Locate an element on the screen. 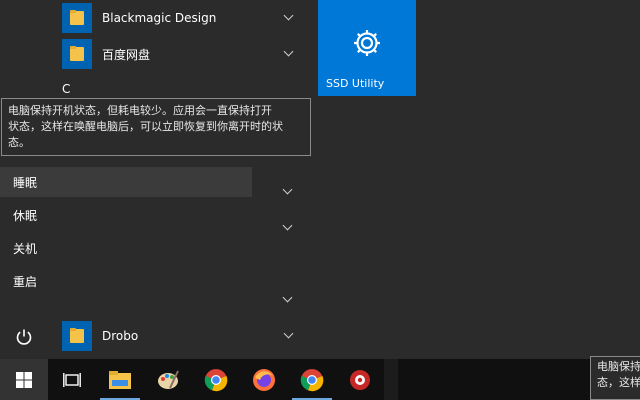 The image size is (640, 400). section-letter-header: C is located at coordinates (66, 89).